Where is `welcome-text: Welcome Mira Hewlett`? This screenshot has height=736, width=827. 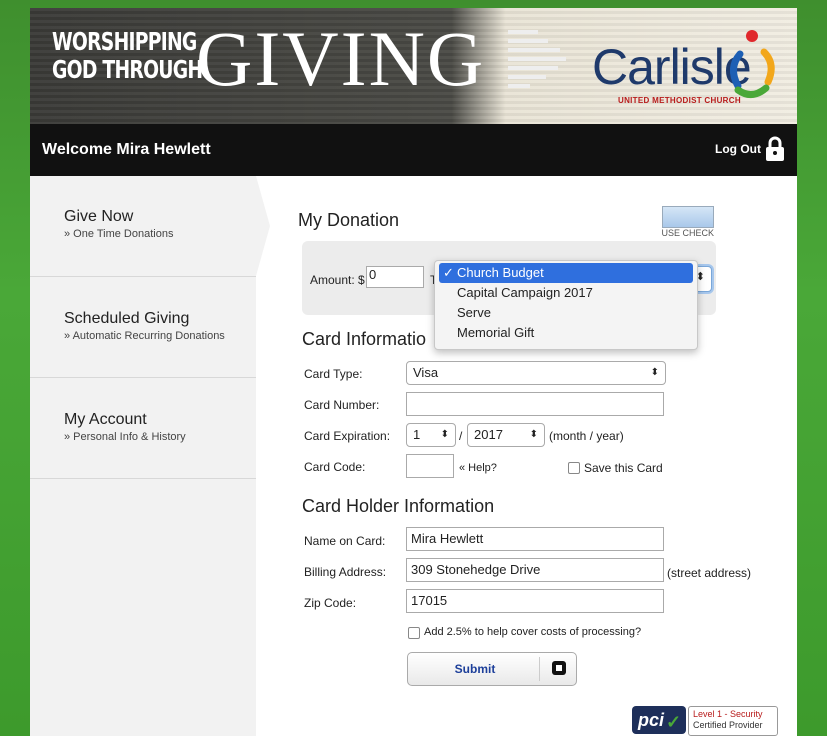
welcome-text: Welcome Mira Hewlett is located at coordinates (126, 149).